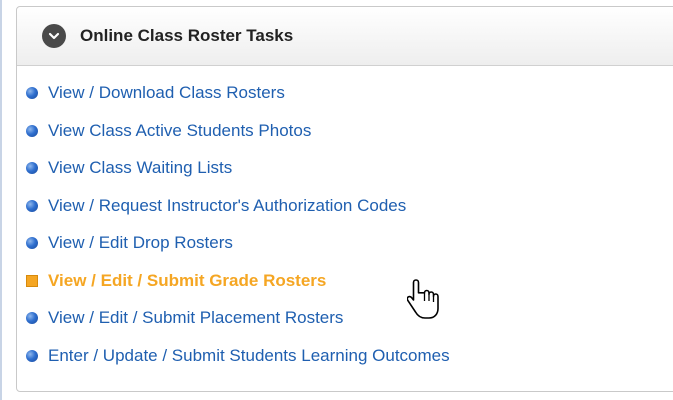 This screenshot has height=400, width=673. Describe the element at coordinates (195, 318) in the screenshot. I see `task-link-placement-rosters: View / Edit / Submit Placement Rosters` at that location.